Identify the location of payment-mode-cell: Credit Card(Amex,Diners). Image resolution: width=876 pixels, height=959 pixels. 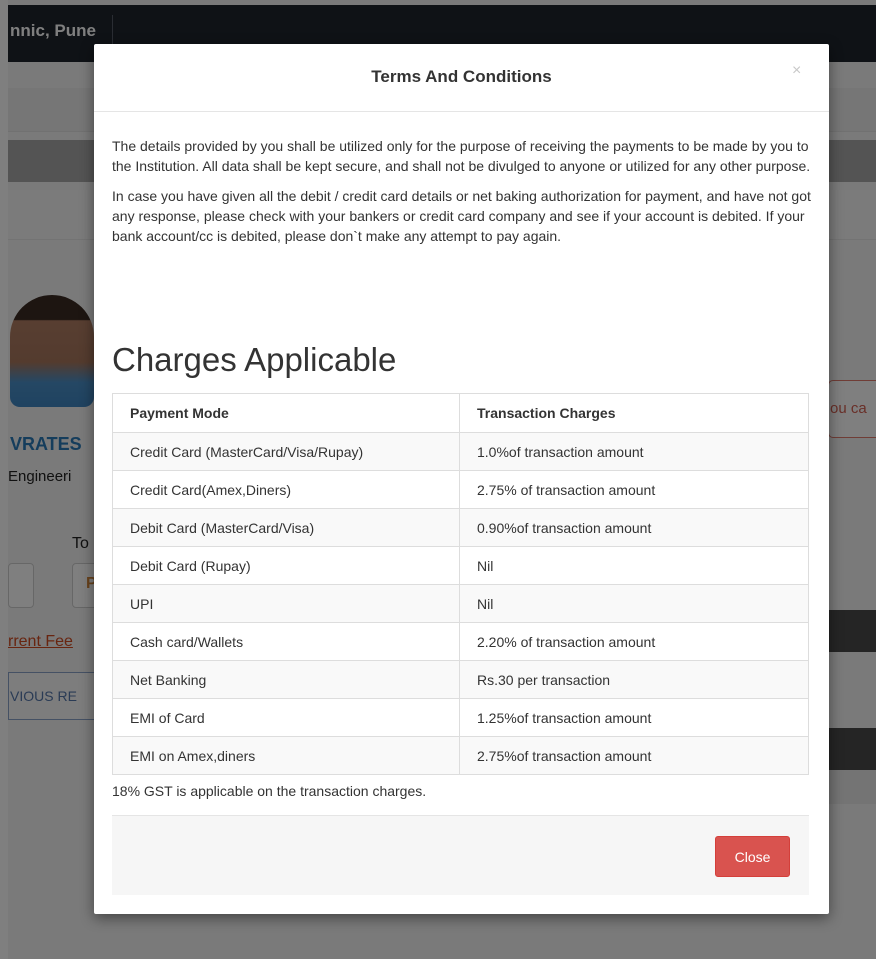
(286, 489).